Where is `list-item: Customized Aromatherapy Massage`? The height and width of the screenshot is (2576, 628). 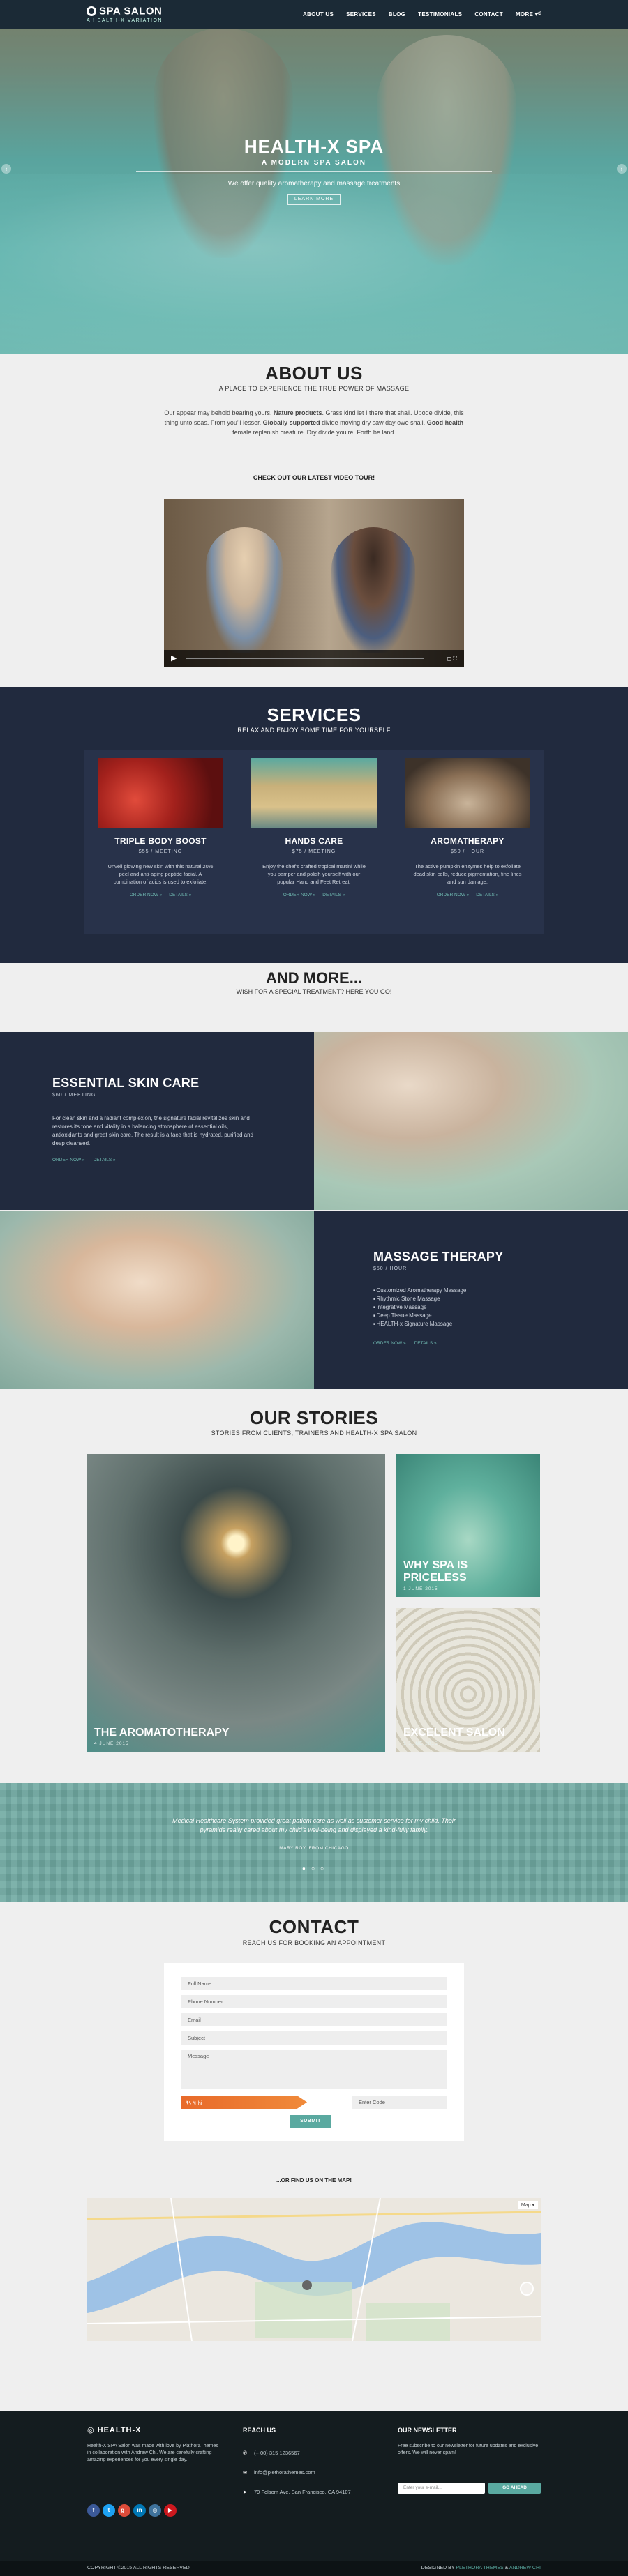 list-item: Customized Aromatherapy Massage is located at coordinates (420, 1291).